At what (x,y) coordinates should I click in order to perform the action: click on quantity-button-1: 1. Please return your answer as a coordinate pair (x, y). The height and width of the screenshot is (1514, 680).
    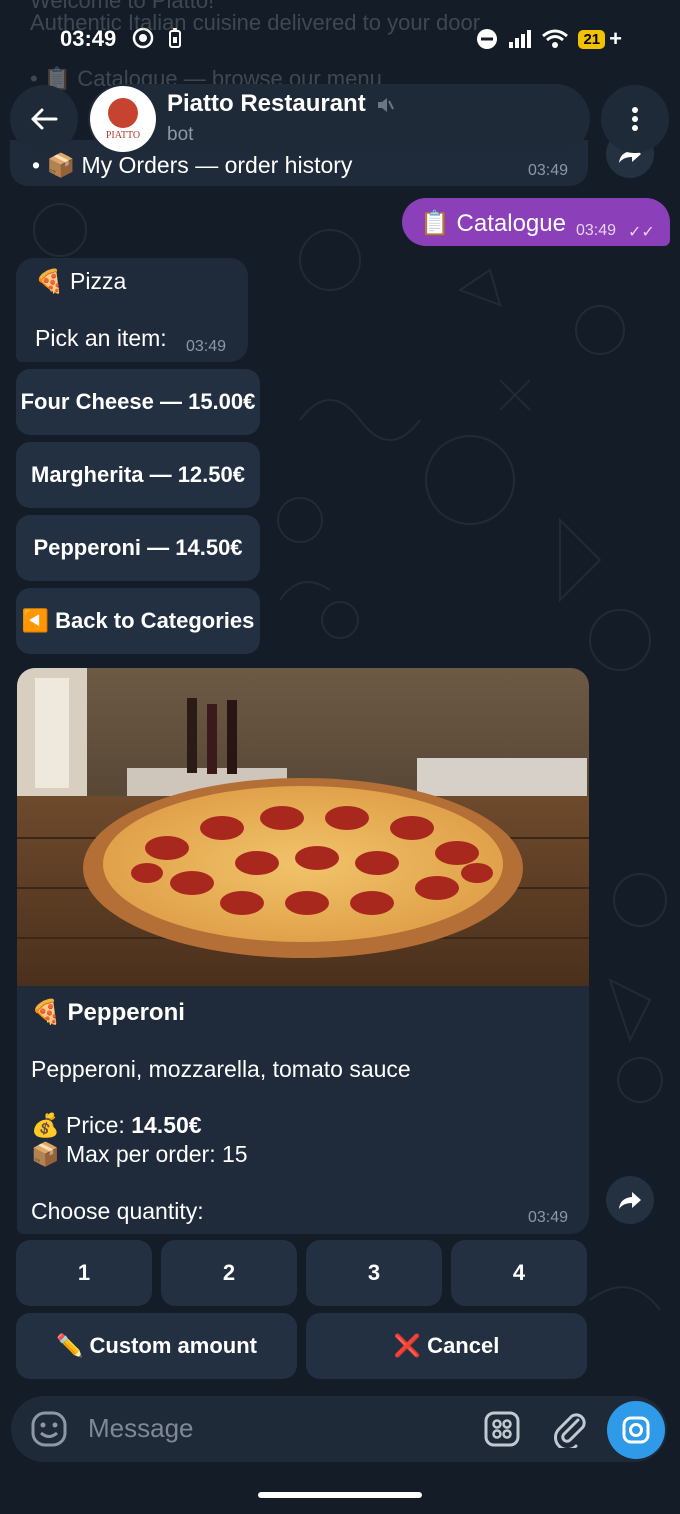
    Looking at the image, I should click on (84, 1273).